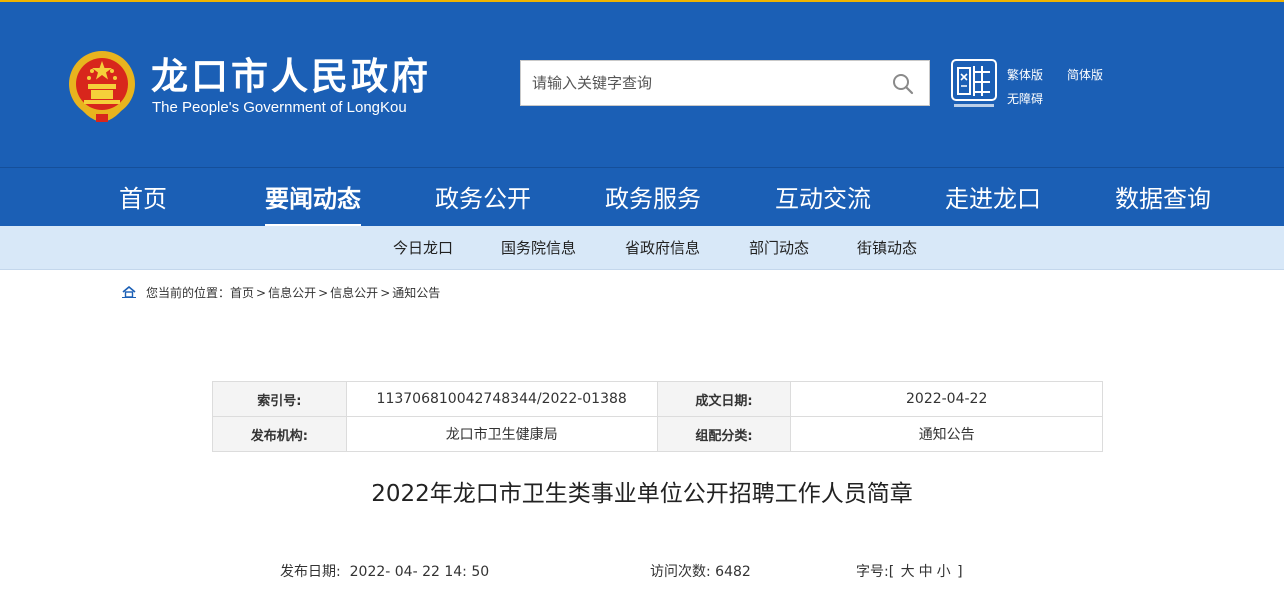 The height and width of the screenshot is (595, 1284). Describe the element at coordinates (279, 434) in the screenshot. I see `publisher-label: 发布机构:` at that location.